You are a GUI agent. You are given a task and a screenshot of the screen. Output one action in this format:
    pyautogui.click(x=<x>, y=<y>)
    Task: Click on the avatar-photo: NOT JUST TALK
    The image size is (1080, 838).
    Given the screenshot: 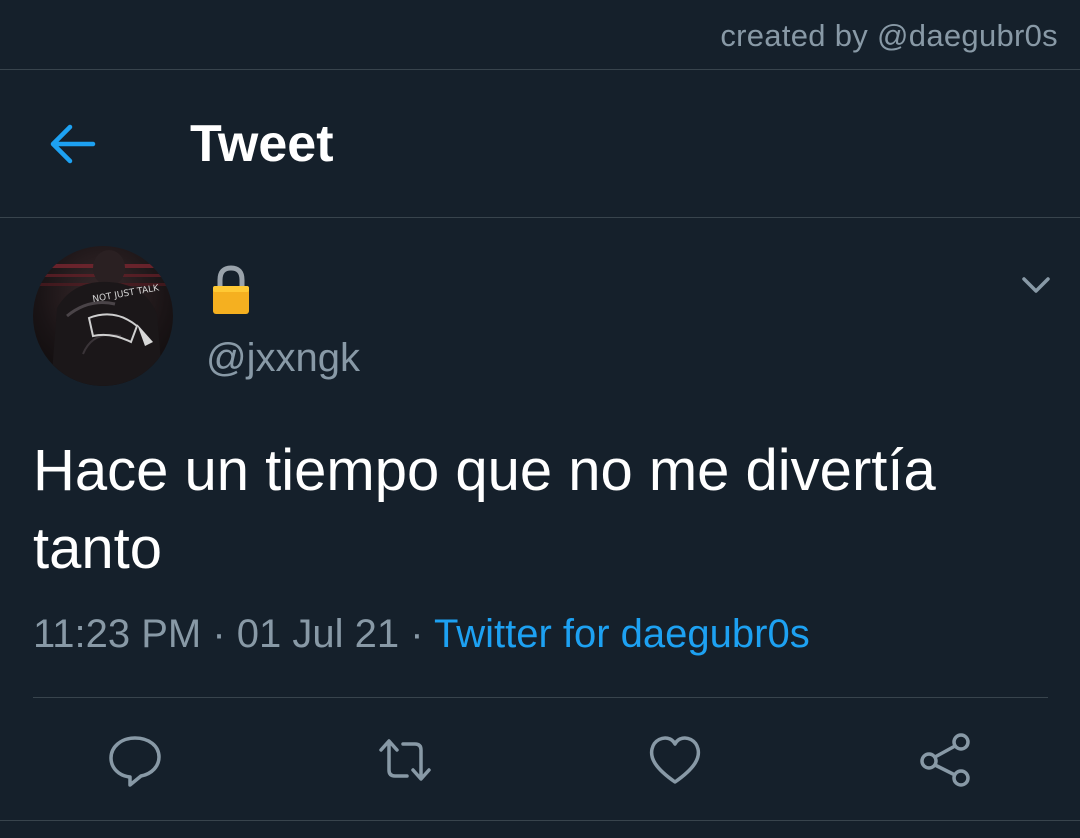 What is the action you would take?
    pyautogui.click(x=103, y=318)
    